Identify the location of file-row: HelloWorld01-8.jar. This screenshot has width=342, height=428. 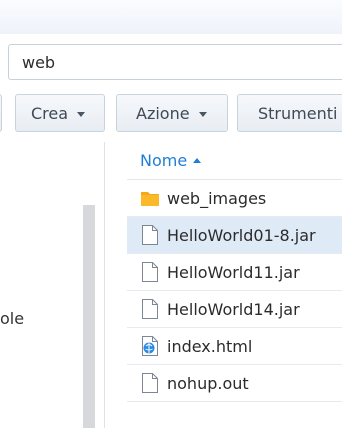
(234, 235).